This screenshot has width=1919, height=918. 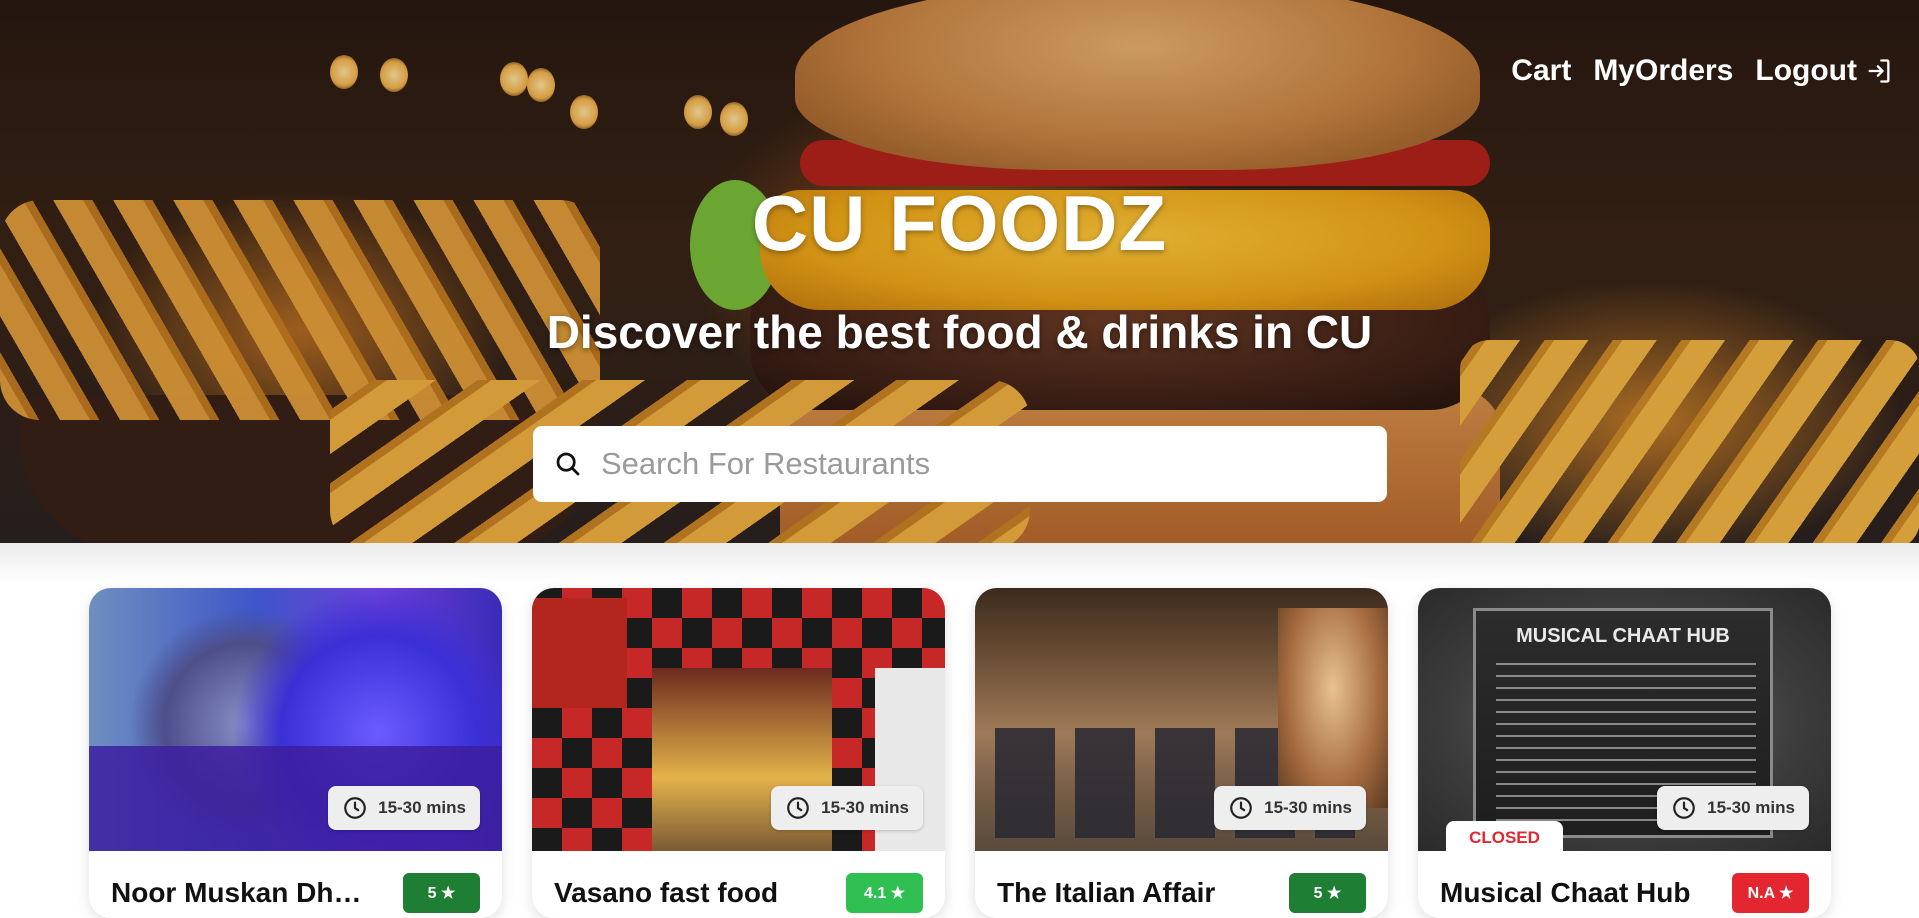 I want to click on search-icon, so click(x=568, y=464).